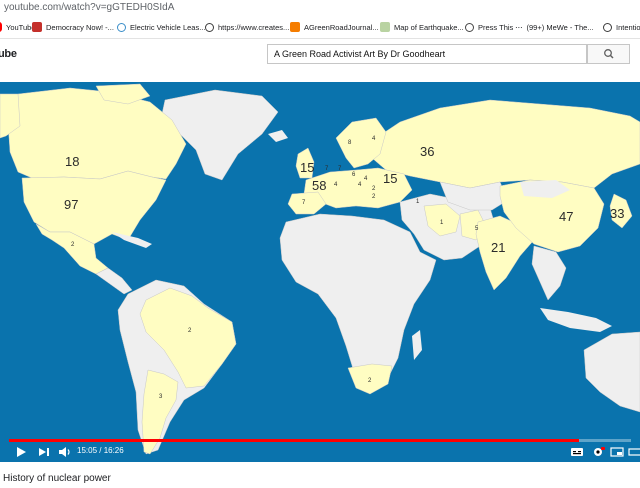  Describe the element at coordinates (366, 179) in the screenshot. I see `label-slovakia: 4` at that location.